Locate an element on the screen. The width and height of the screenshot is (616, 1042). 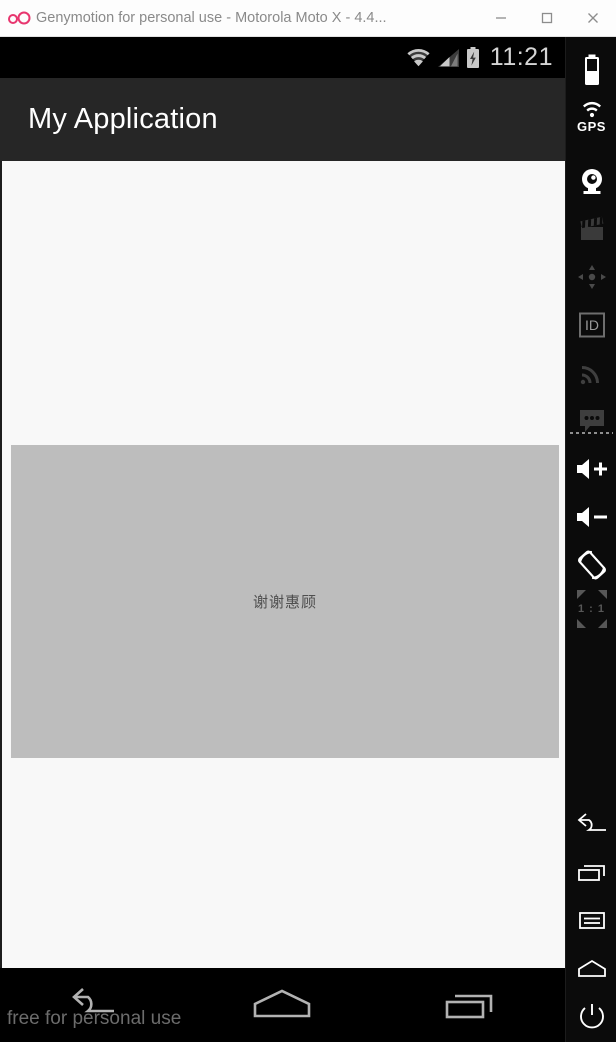
minimize-button is located at coordinates (501, 18).